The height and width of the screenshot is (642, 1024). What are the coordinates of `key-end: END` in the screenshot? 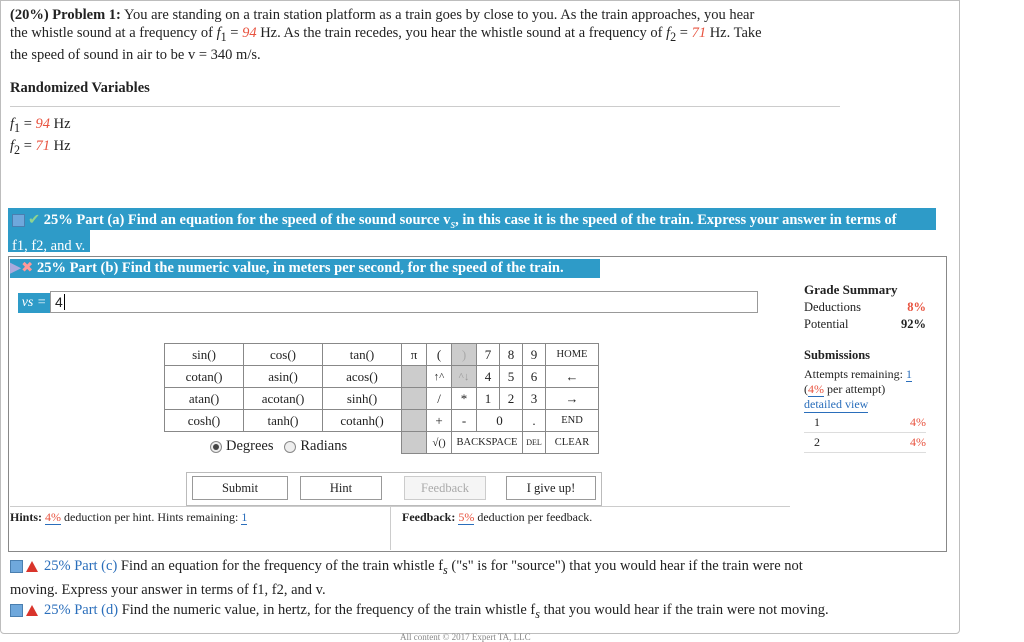 It's located at (572, 420).